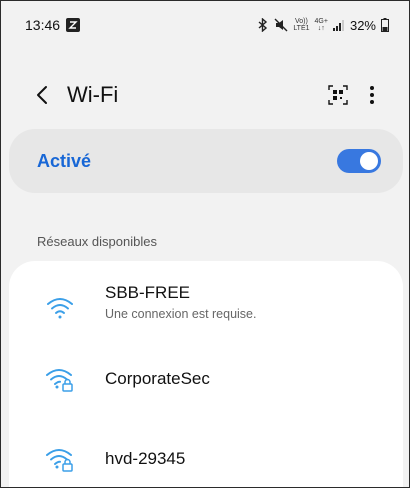 The image size is (410, 488). Describe the element at coordinates (362, 25) in the screenshot. I see `battery-percent: 32%` at that location.